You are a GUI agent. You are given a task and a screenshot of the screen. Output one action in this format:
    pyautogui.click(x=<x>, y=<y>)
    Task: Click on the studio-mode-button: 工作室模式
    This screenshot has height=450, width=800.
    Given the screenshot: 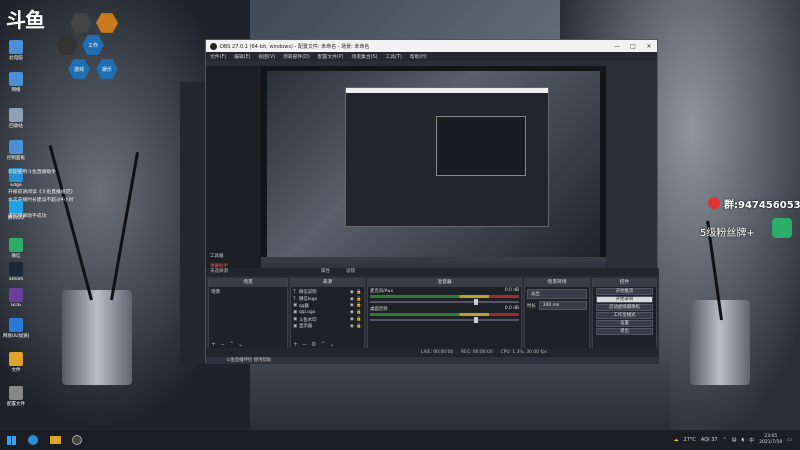 What is the action you would take?
    pyautogui.click(x=624, y=315)
    